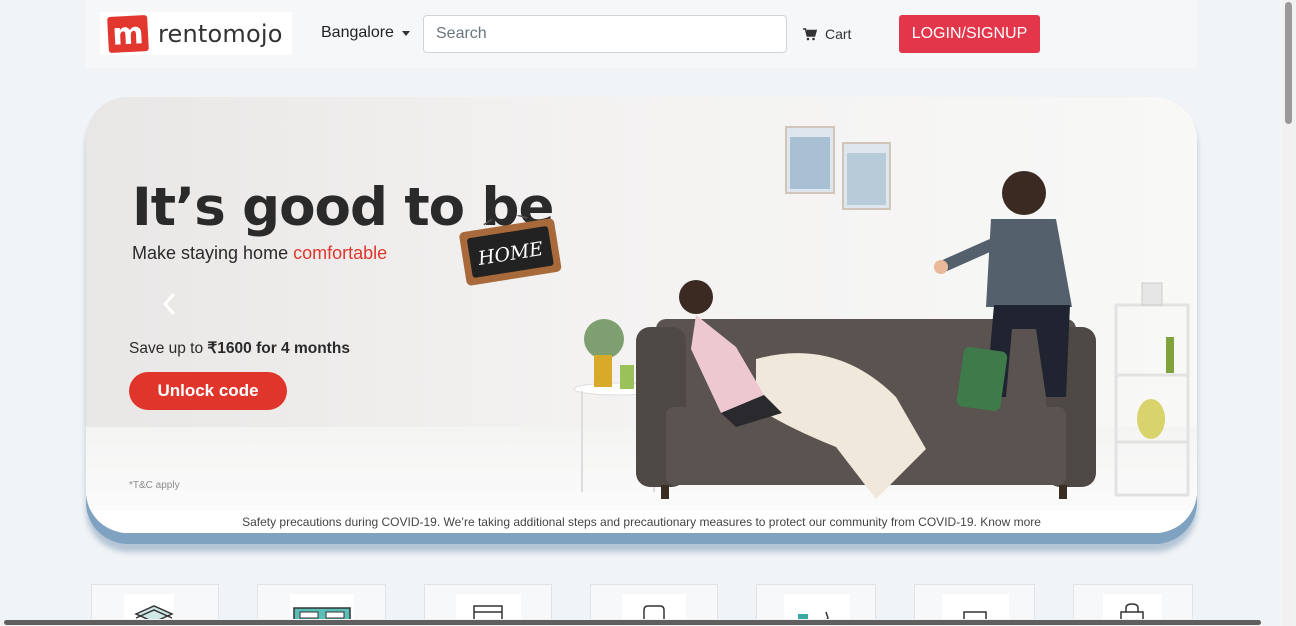 The width and height of the screenshot is (1296, 626). Describe the element at coordinates (168, 348) in the screenshot. I see `offer-prefix: Save up to` at that location.